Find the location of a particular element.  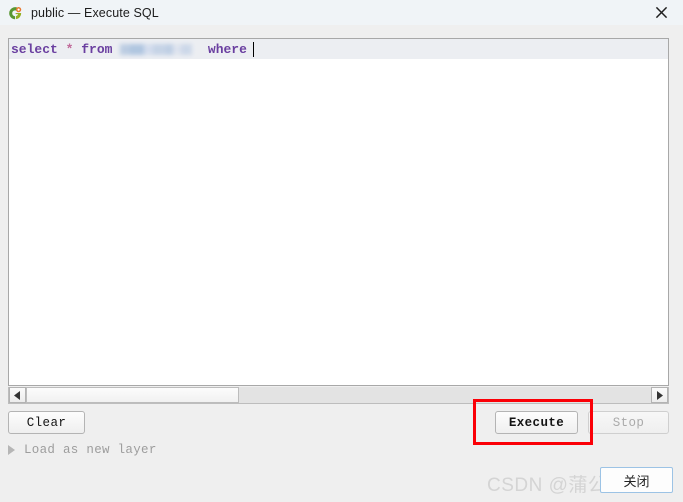

stop-button: Stop is located at coordinates (628, 422).